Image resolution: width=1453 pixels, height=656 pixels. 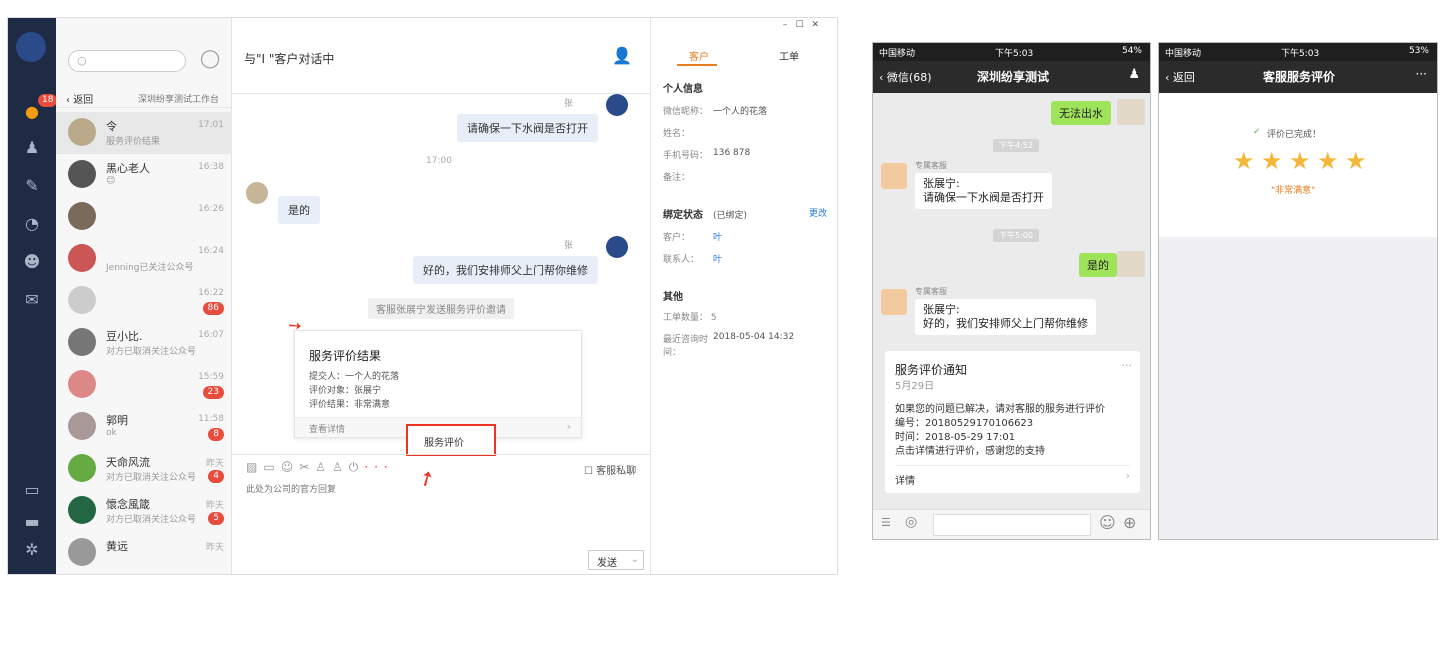 I want to click on unread-count: 8, so click(x=216, y=434).